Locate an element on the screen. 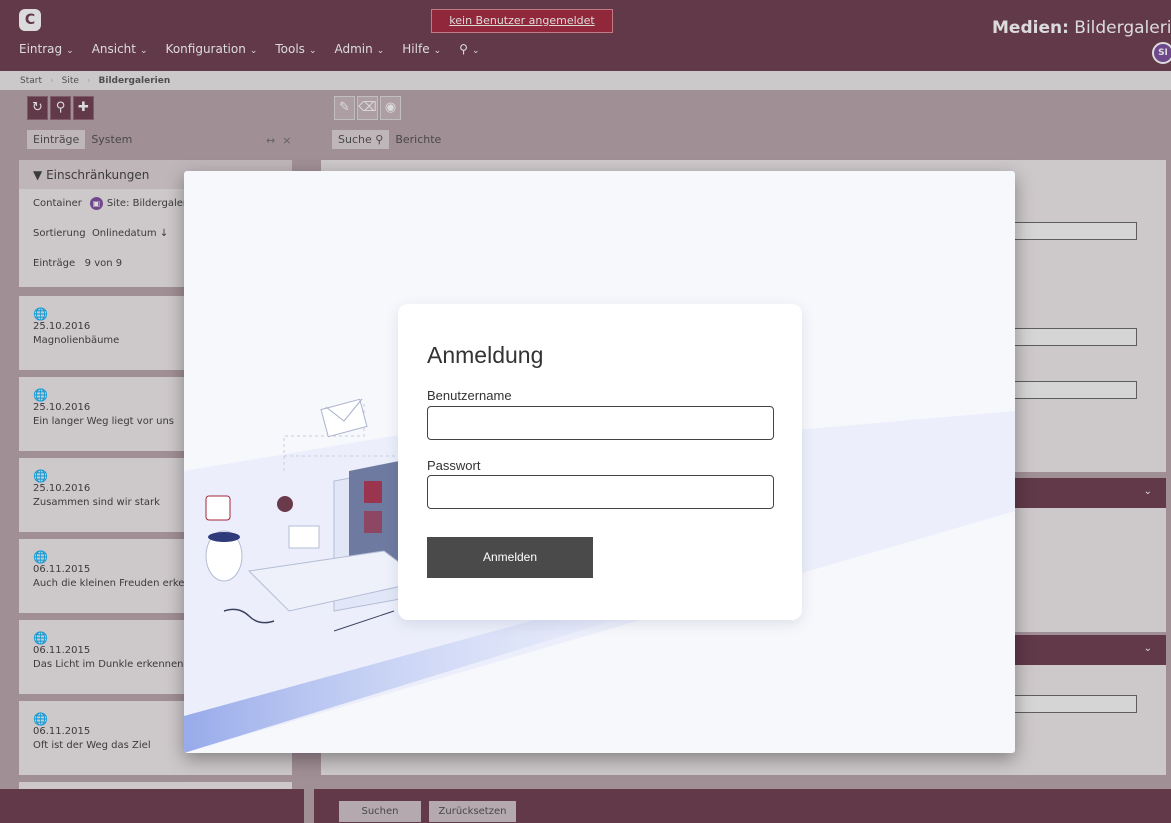  login-title: Anmeldung is located at coordinates (485, 355).